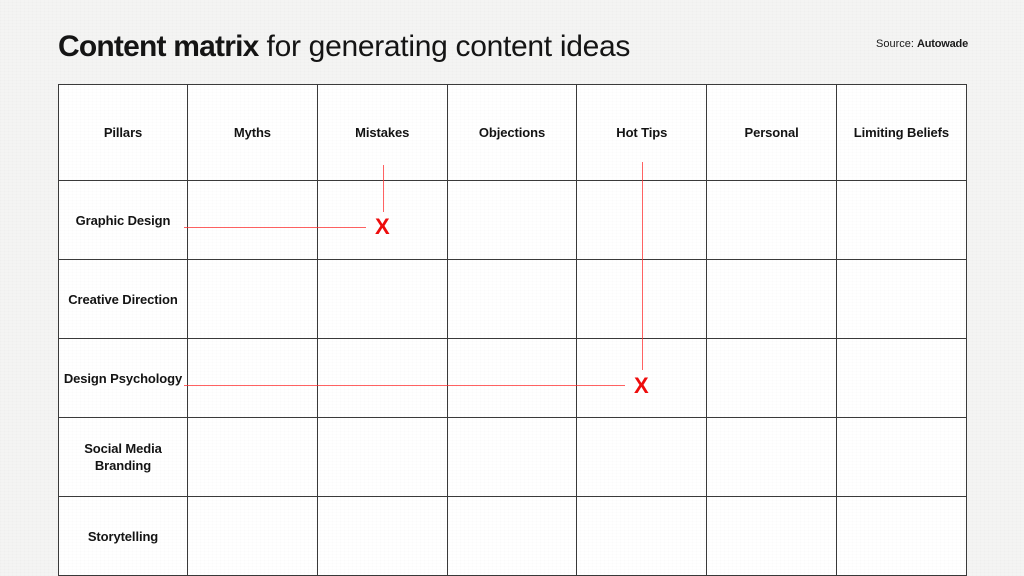  I want to click on table-row: Creative Direction, so click(512, 299).